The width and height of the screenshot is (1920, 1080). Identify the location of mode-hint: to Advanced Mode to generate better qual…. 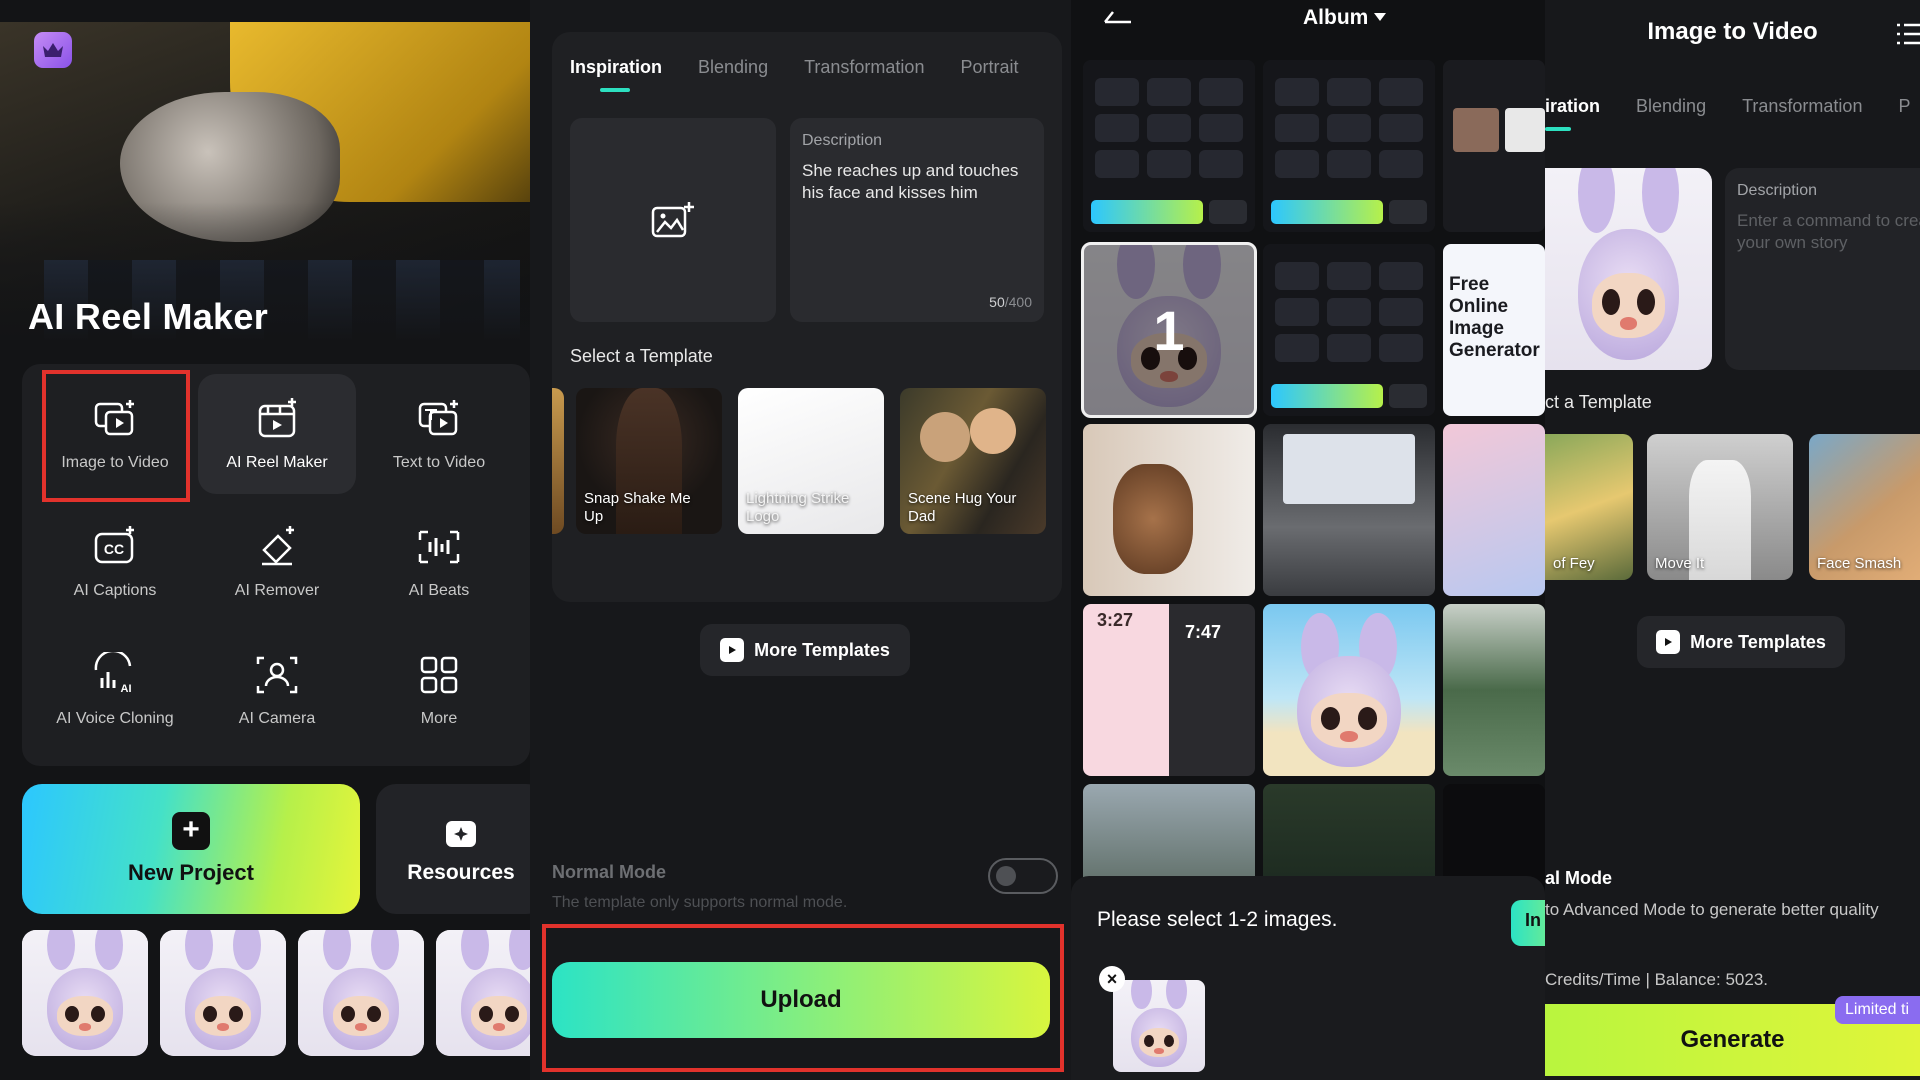
(1712, 909).